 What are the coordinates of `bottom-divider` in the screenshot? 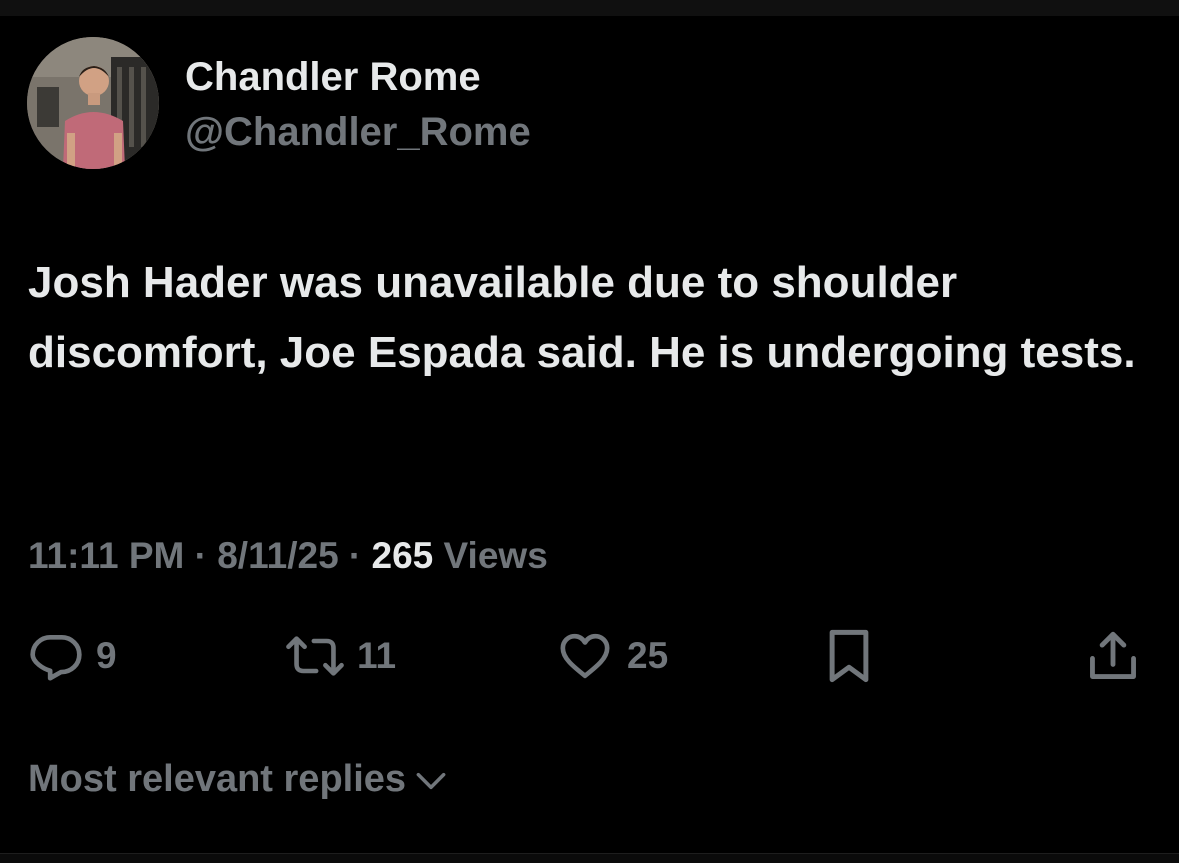 It's located at (589, 858).